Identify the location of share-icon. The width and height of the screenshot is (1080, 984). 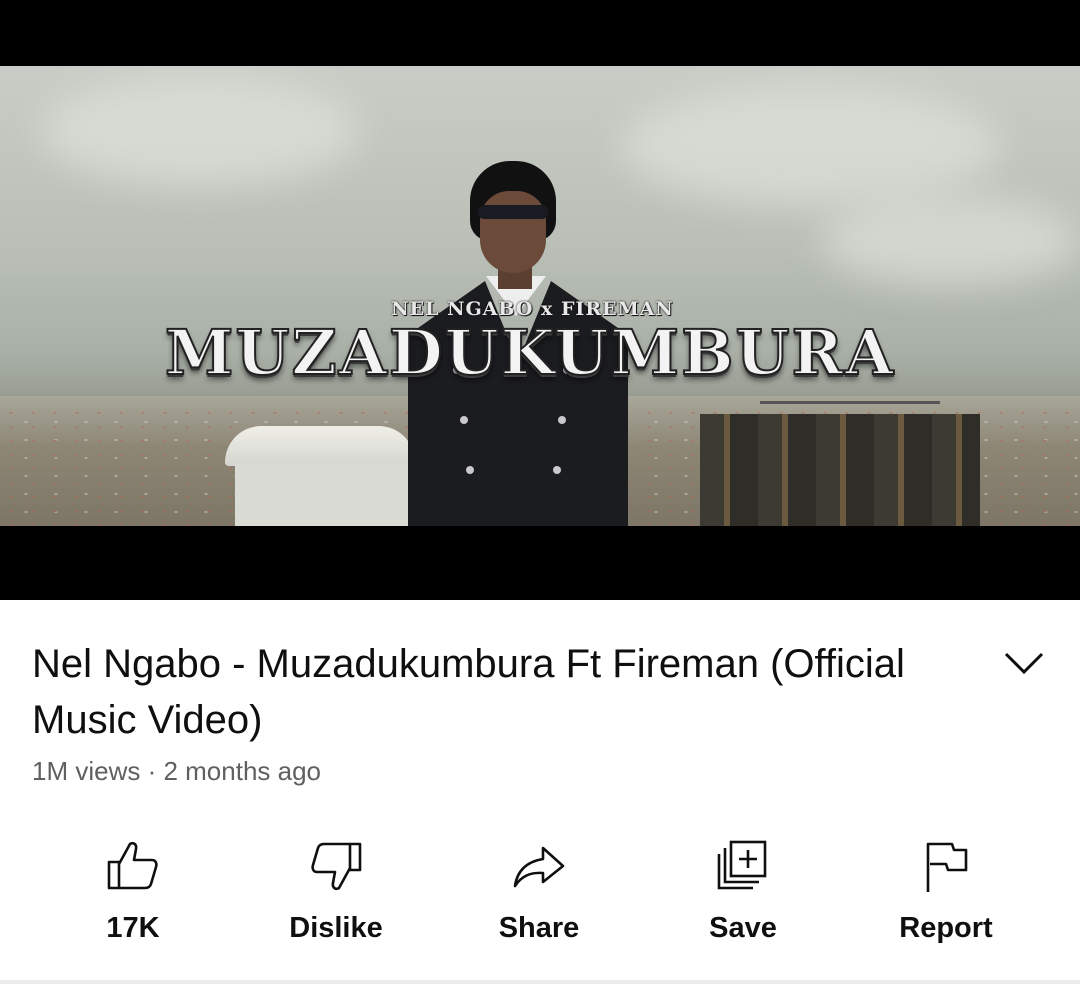
(539, 867).